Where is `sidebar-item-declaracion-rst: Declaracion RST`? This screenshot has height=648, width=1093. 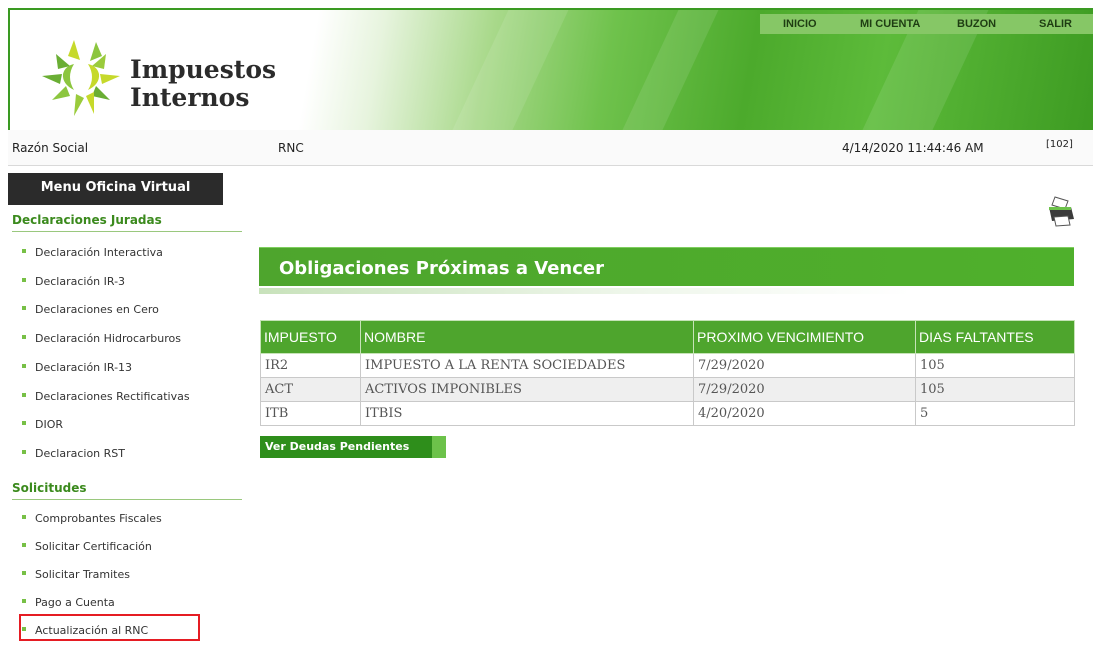 sidebar-item-declaracion-rst: Declaracion RST is located at coordinates (73, 453).